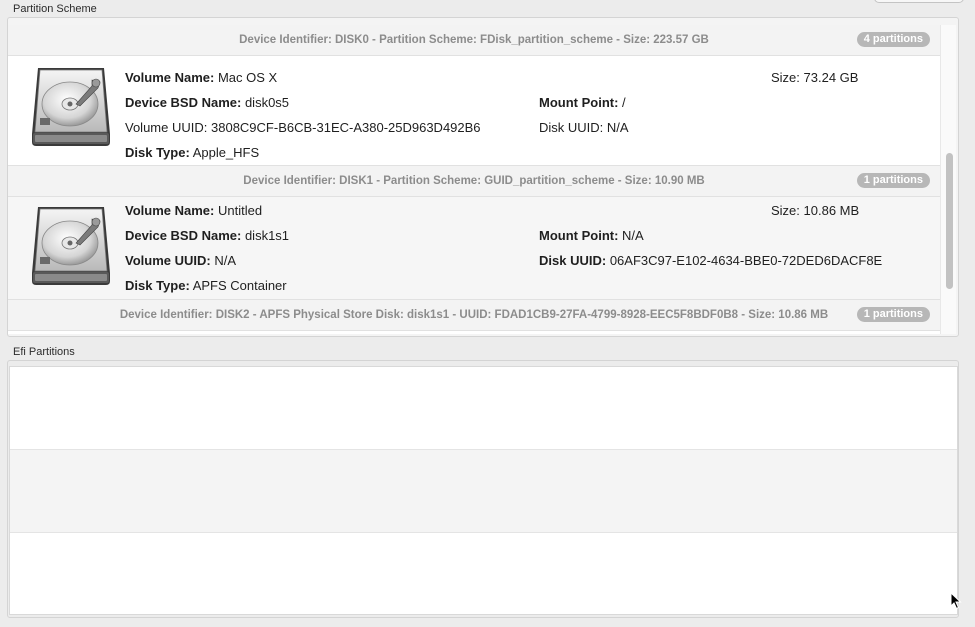 This screenshot has height=627, width=975. Describe the element at coordinates (956, 601) in the screenshot. I see `mouse-cursor-icon` at that location.